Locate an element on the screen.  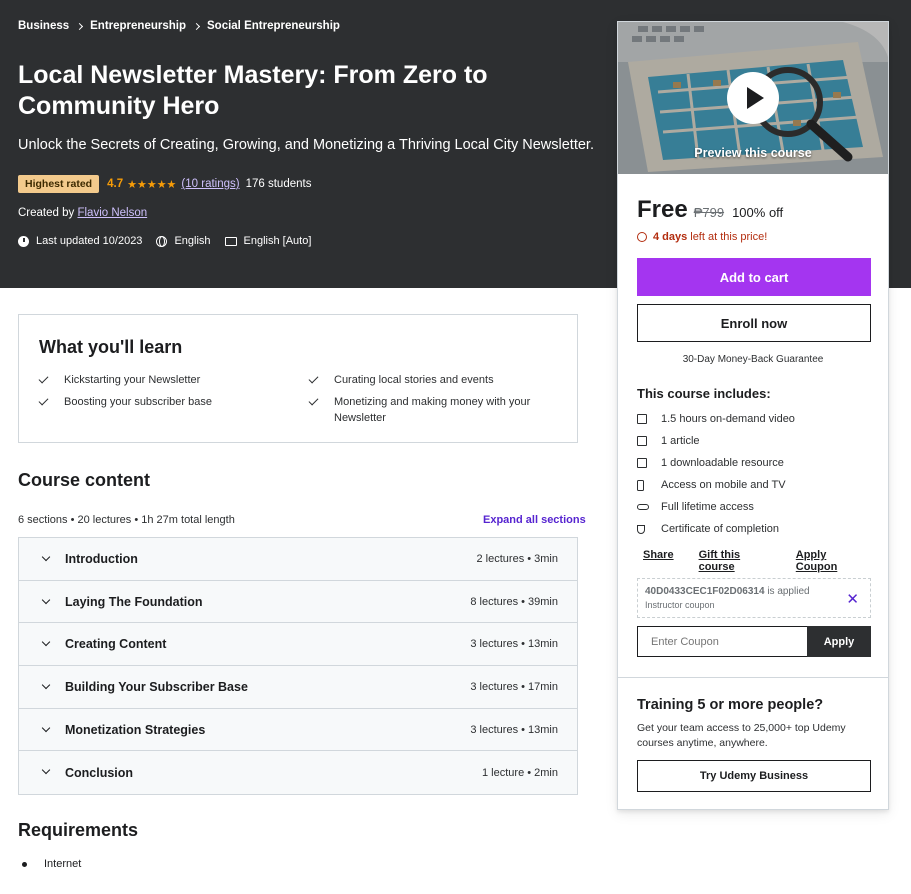
star-rating-icon: ★★★★★ is located at coordinates (152, 184).